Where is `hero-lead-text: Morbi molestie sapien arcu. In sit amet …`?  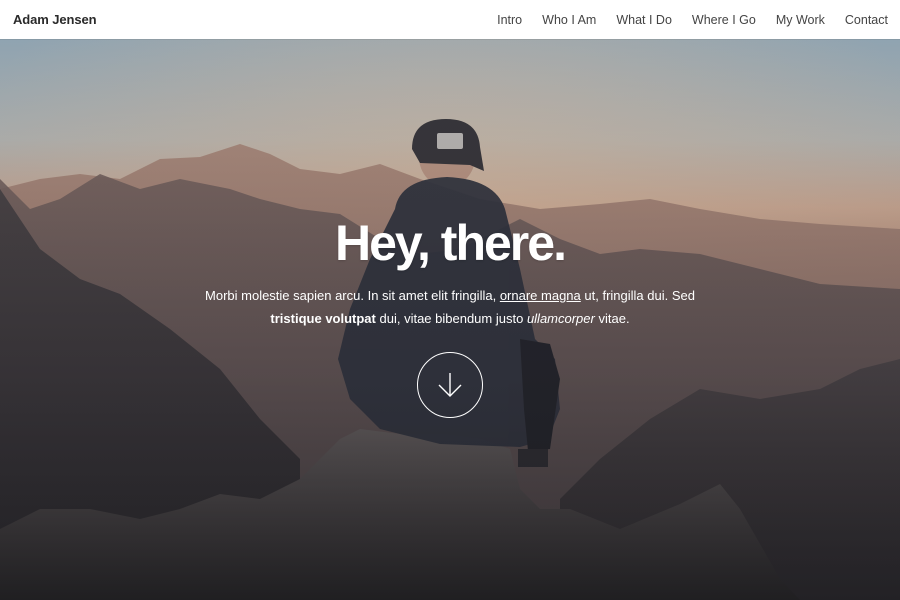
hero-lead-text: Morbi molestie sapien arcu. In sit amet … is located at coordinates (450, 307).